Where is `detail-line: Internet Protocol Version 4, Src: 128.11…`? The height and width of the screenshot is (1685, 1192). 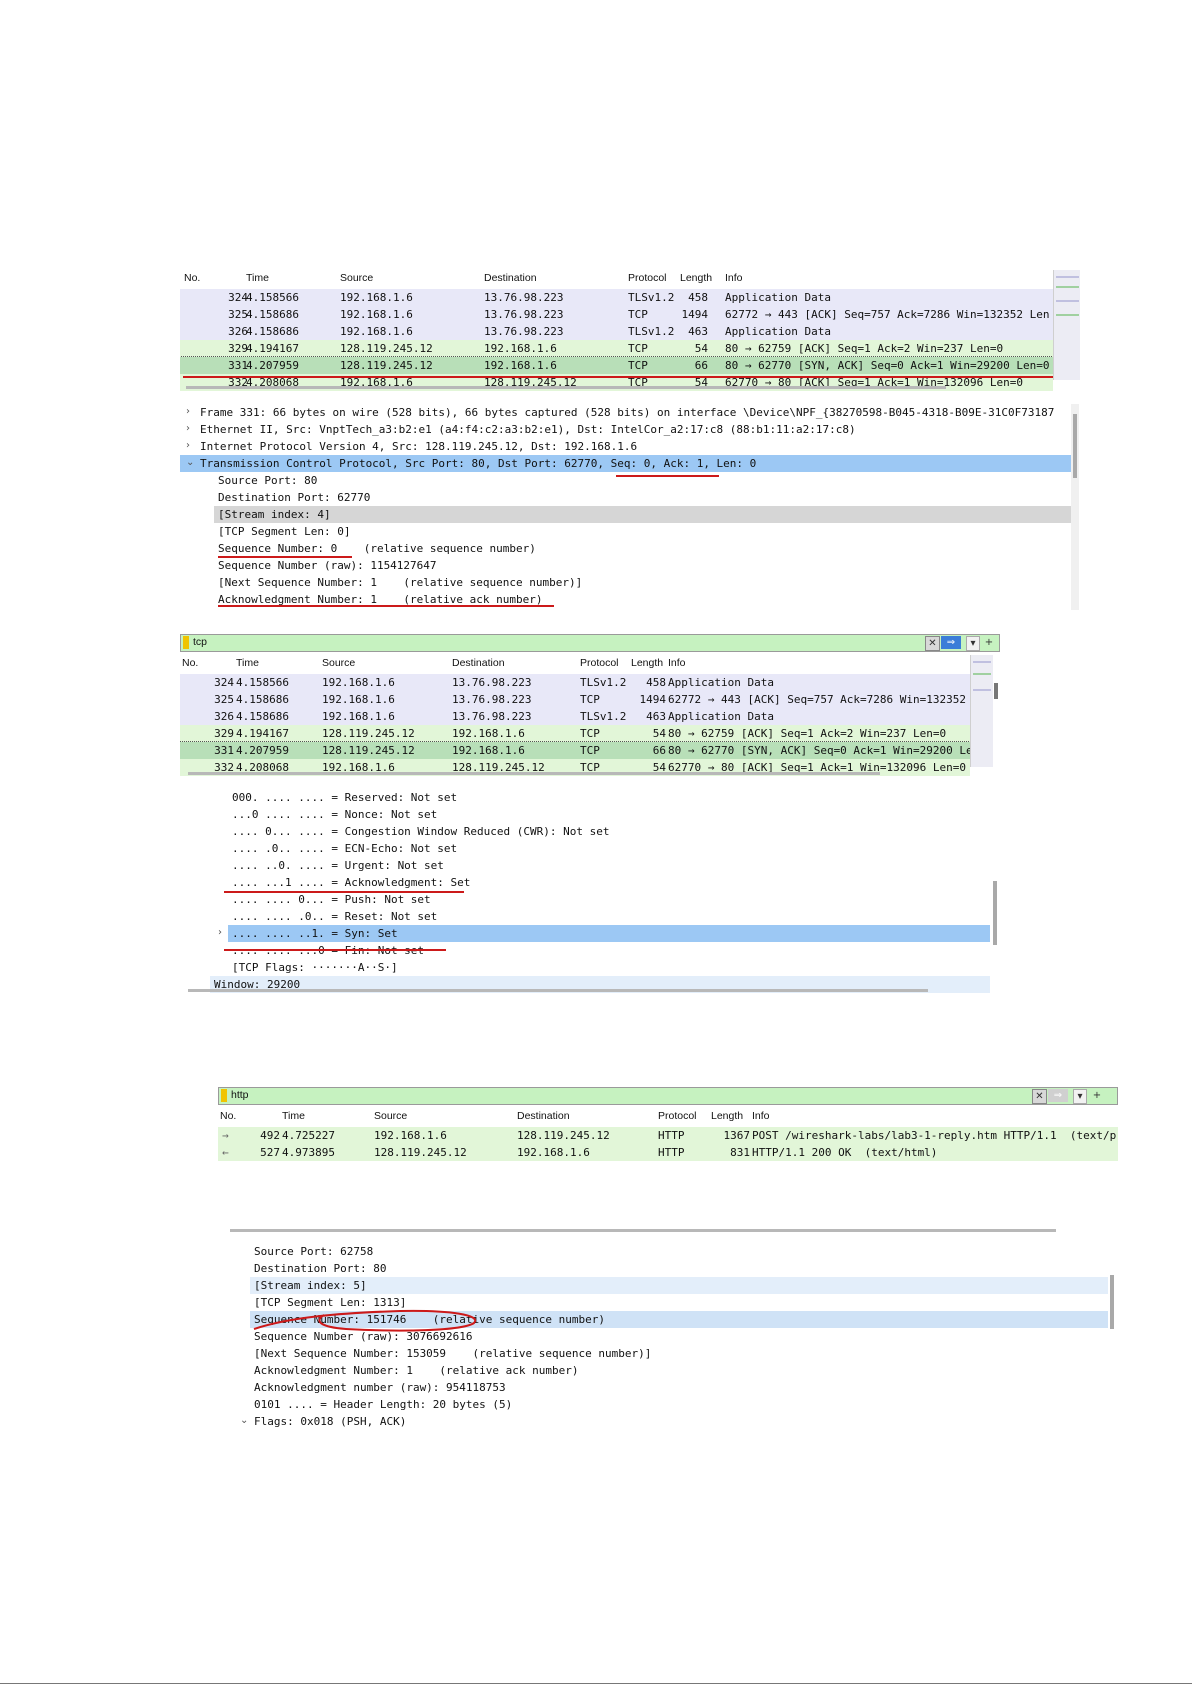
detail-line: Internet Protocol Version 4, Src: 128.11… is located at coordinates (418, 446).